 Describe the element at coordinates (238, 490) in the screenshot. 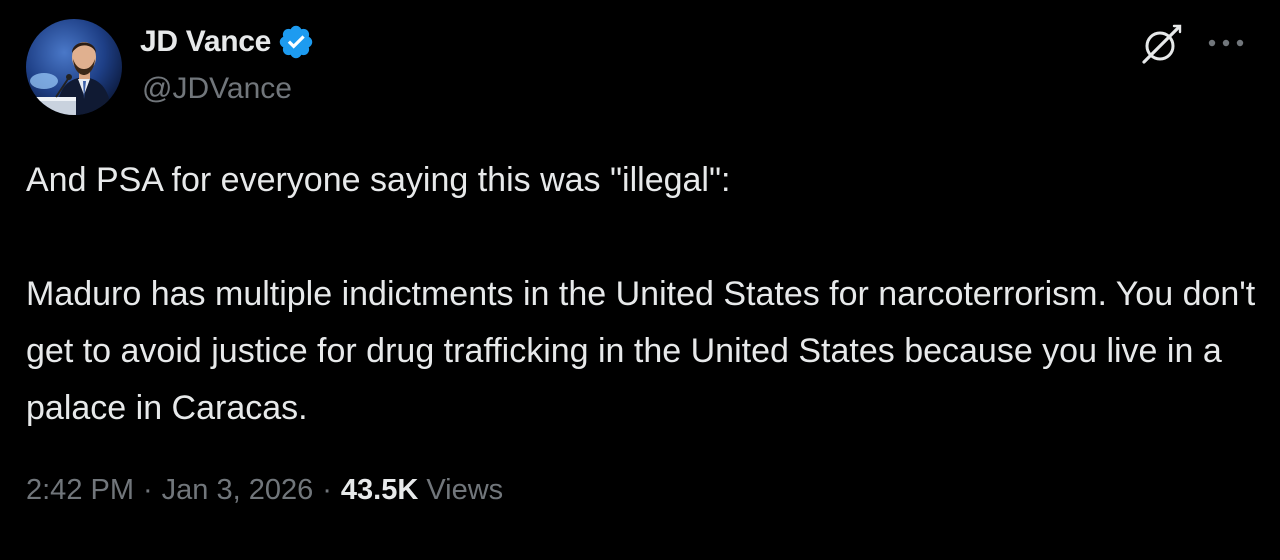

I see `tweet-date: Jan 3, 2026` at that location.